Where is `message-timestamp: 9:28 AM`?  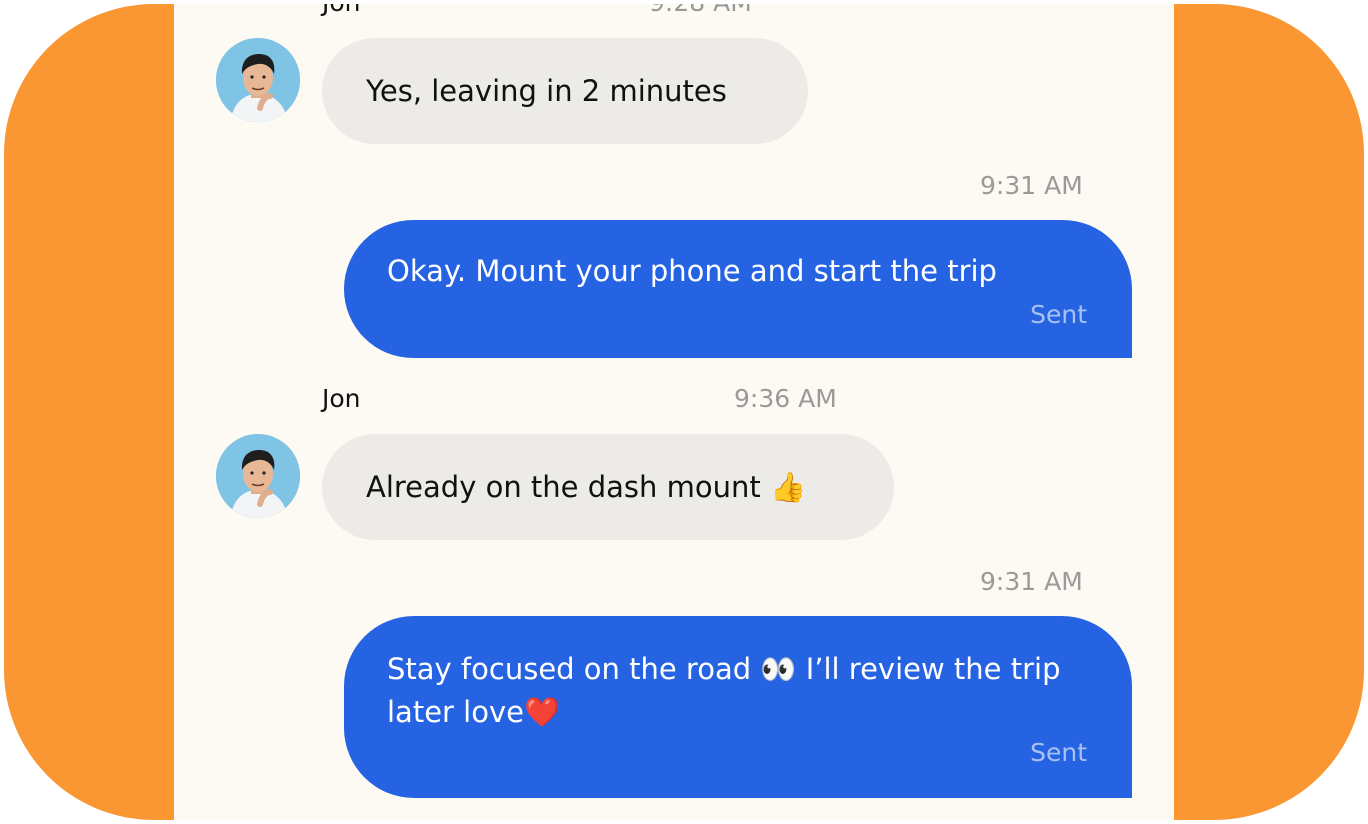
message-timestamp: 9:28 AM is located at coordinates (700, 10).